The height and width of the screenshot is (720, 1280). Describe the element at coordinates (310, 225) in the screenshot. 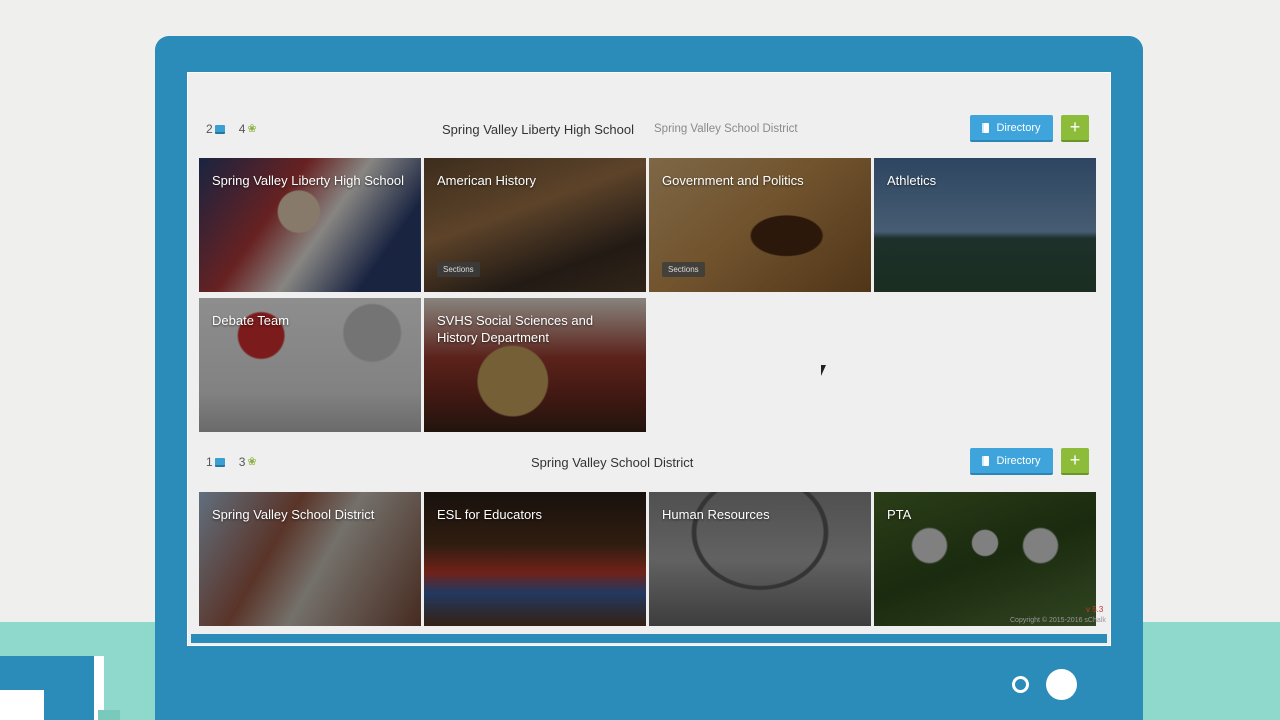

I see `group-tile: Spring Valley Liberty High School` at that location.